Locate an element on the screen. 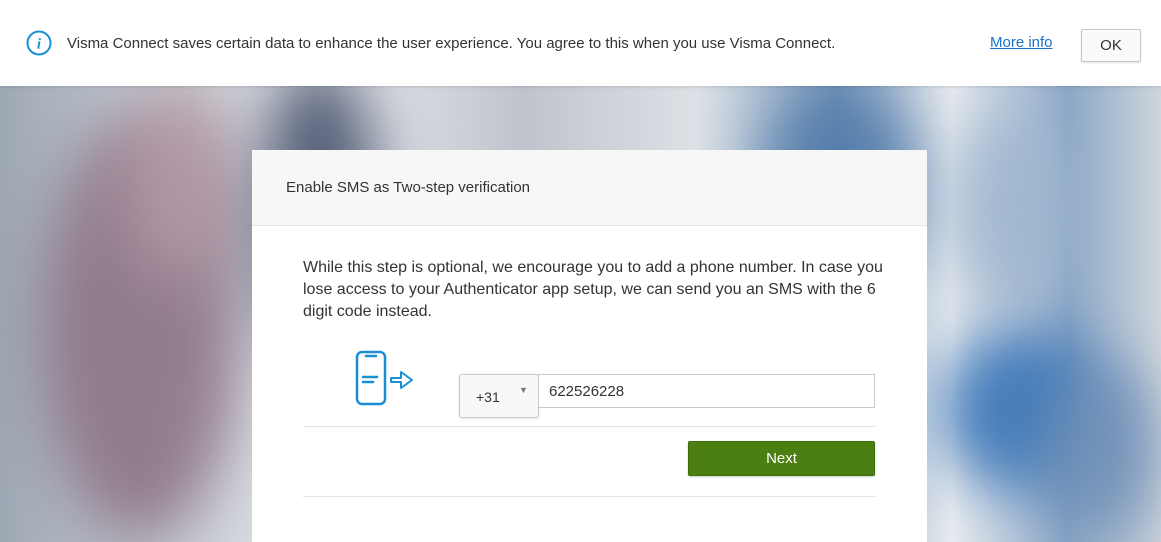  phone-number-input is located at coordinates (706, 391).